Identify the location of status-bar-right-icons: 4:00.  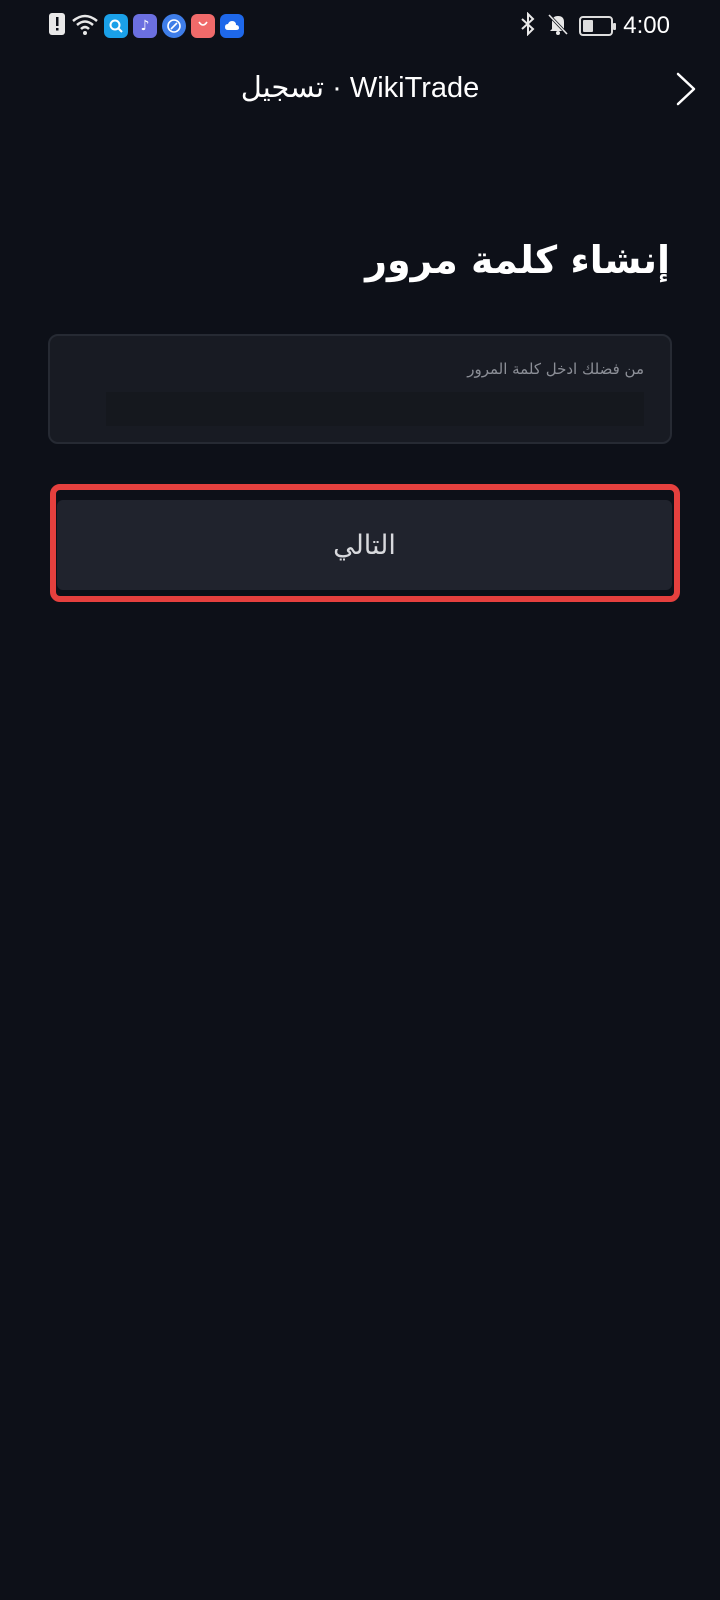
(594, 25).